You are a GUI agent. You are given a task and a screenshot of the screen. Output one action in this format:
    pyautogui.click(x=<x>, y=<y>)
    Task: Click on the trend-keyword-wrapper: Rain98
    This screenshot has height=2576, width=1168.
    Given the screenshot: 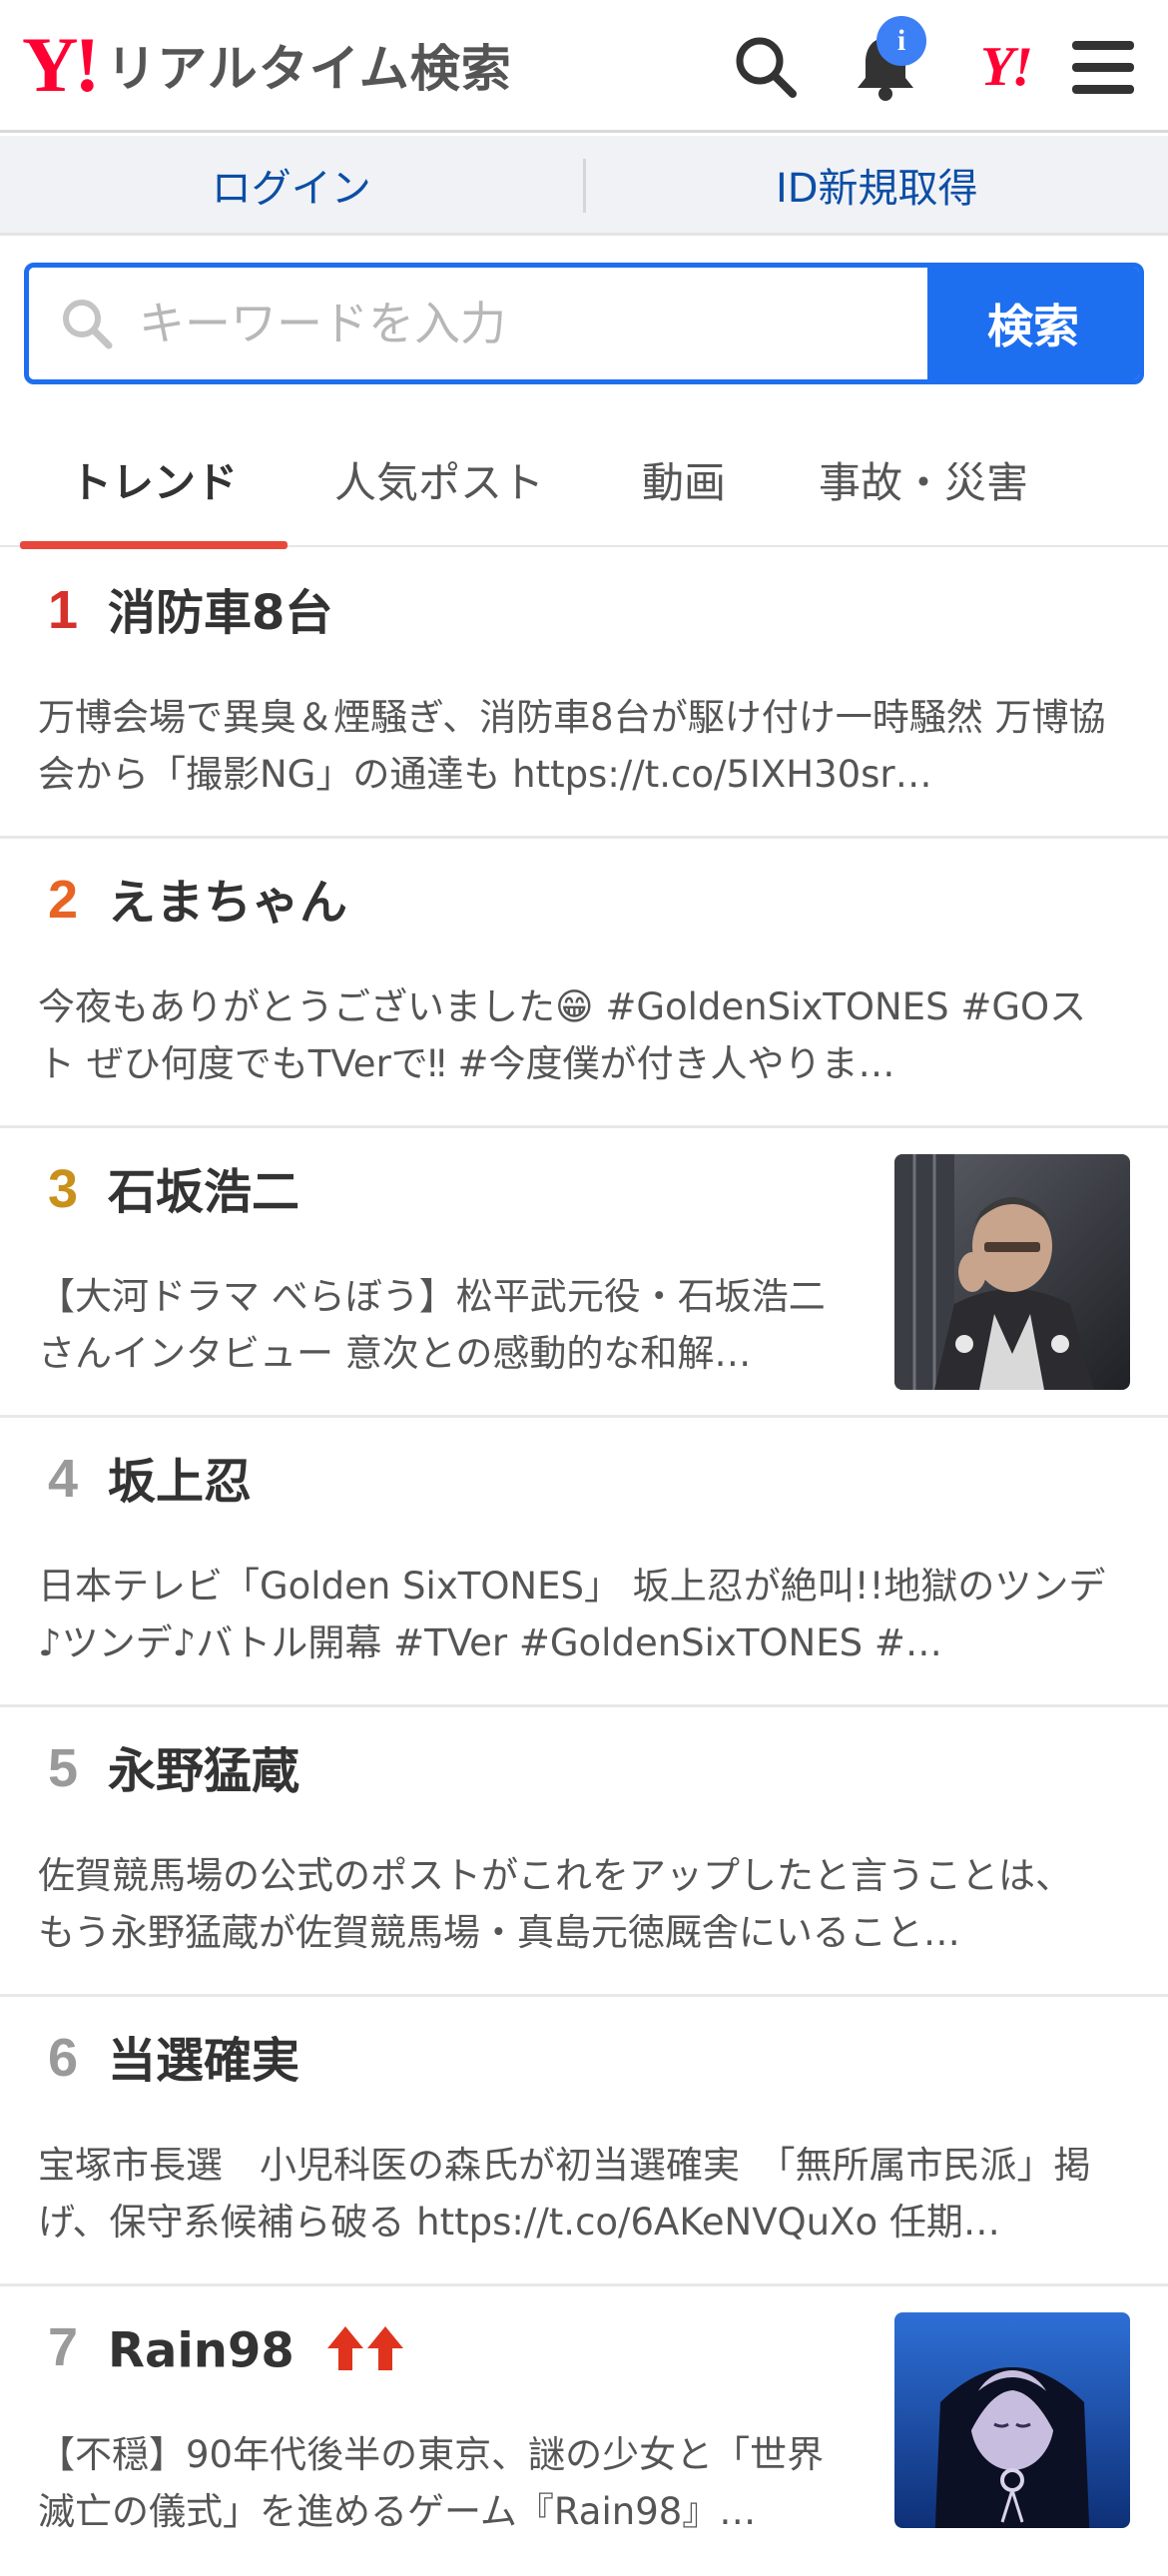 What is the action you would take?
    pyautogui.click(x=257, y=2353)
    